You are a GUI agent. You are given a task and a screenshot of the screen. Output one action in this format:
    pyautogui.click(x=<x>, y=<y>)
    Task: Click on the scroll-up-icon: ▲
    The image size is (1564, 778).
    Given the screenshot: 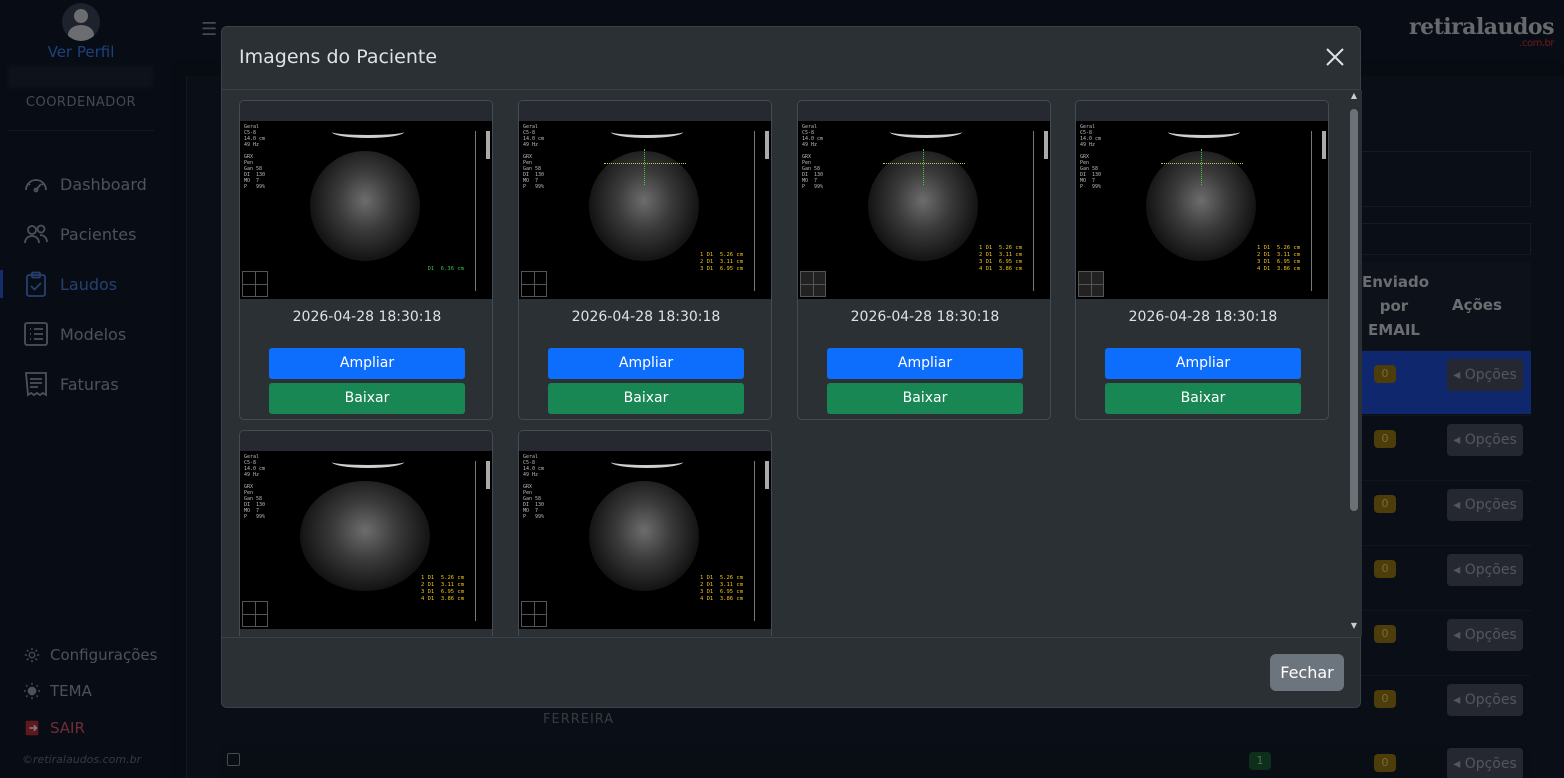 What is the action you would take?
    pyautogui.click(x=1354, y=95)
    